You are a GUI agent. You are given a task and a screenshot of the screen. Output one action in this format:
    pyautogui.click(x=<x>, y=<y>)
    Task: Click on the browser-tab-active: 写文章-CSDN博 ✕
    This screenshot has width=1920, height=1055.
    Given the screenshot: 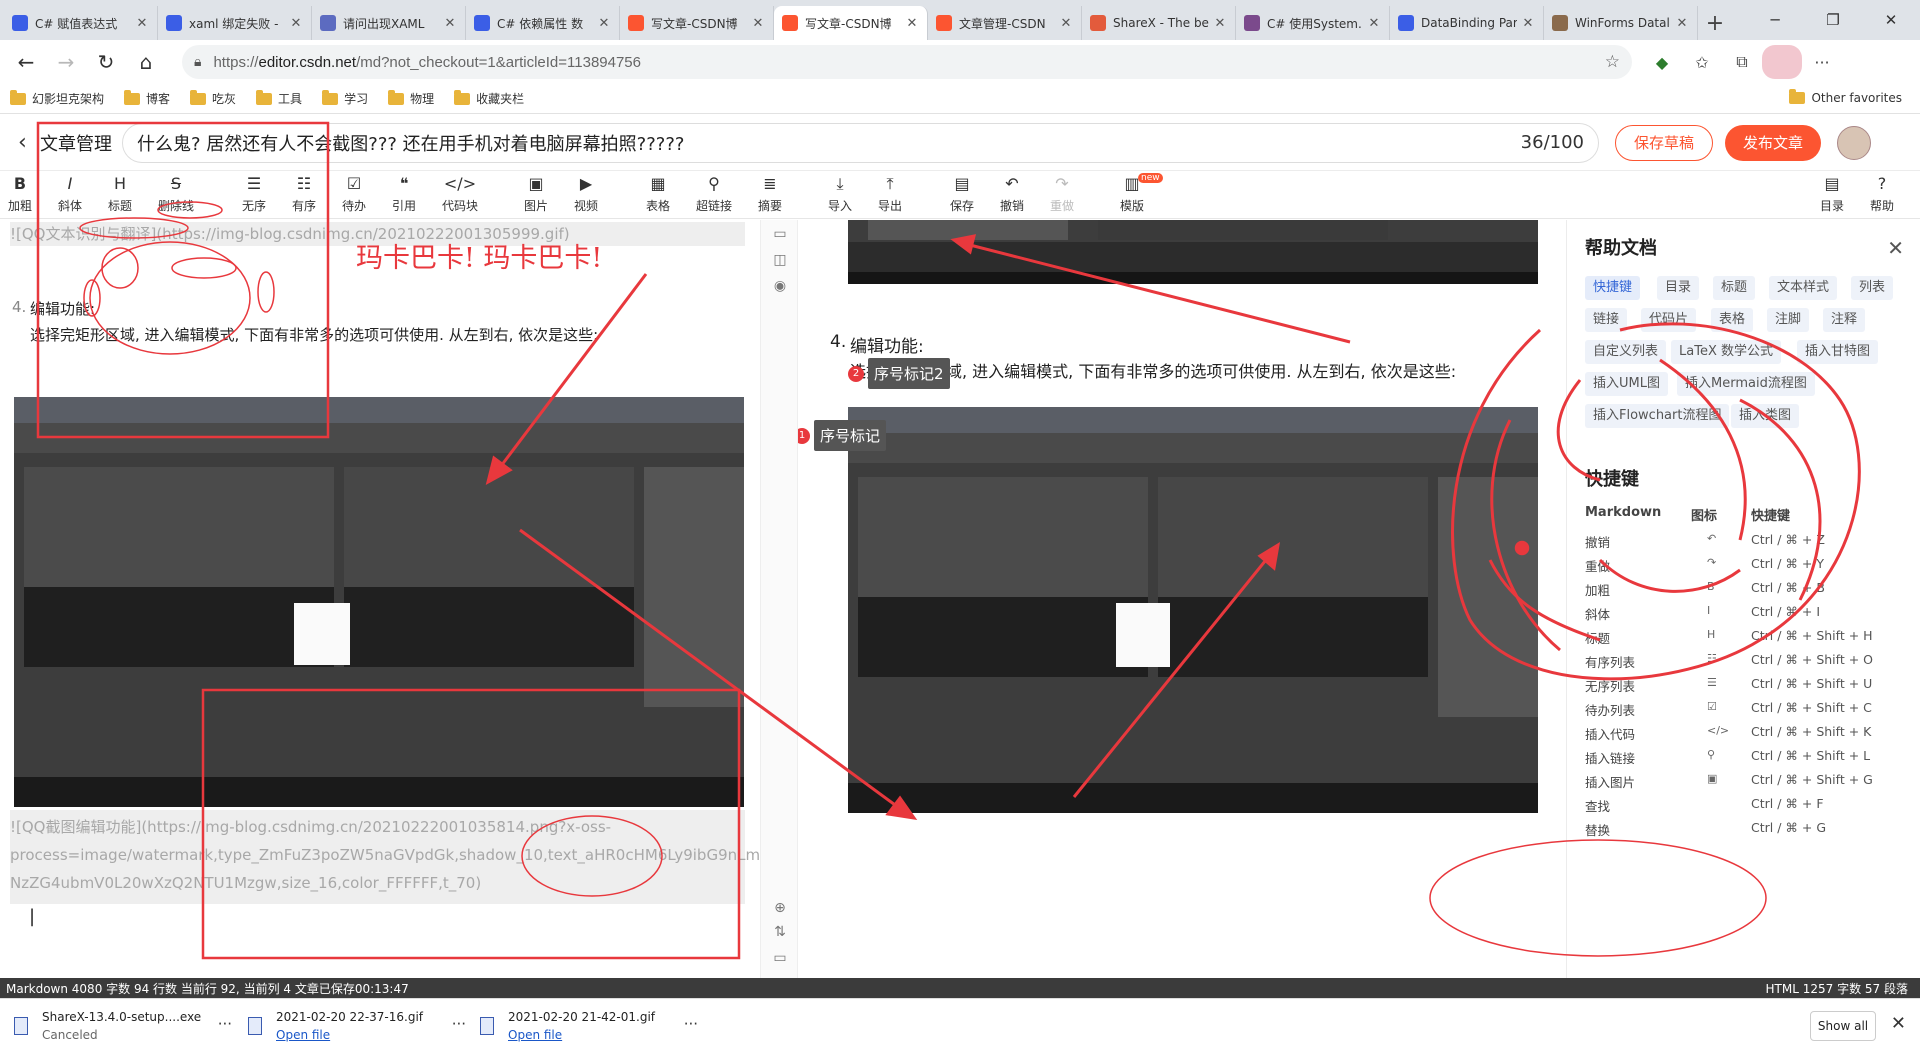 What is the action you would take?
    pyautogui.click(x=851, y=23)
    